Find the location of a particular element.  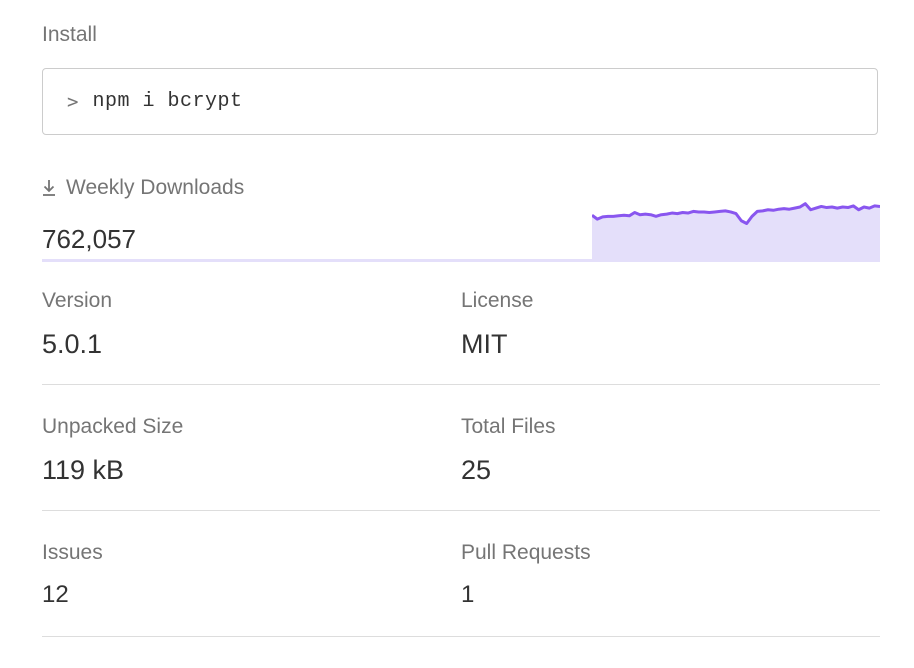

install-heading: Install is located at coordinates (69, 34).